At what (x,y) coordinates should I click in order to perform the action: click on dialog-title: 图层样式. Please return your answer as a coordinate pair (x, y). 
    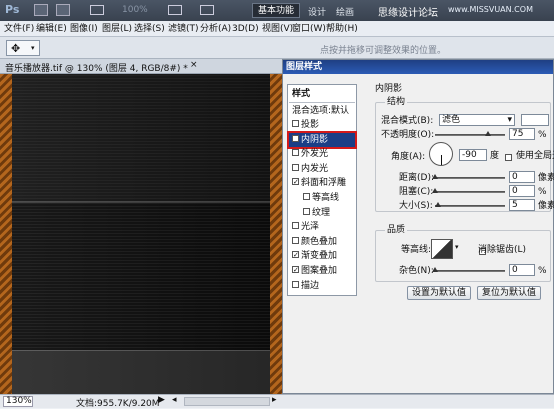
    Looking at the image, I should click on (418, 67).